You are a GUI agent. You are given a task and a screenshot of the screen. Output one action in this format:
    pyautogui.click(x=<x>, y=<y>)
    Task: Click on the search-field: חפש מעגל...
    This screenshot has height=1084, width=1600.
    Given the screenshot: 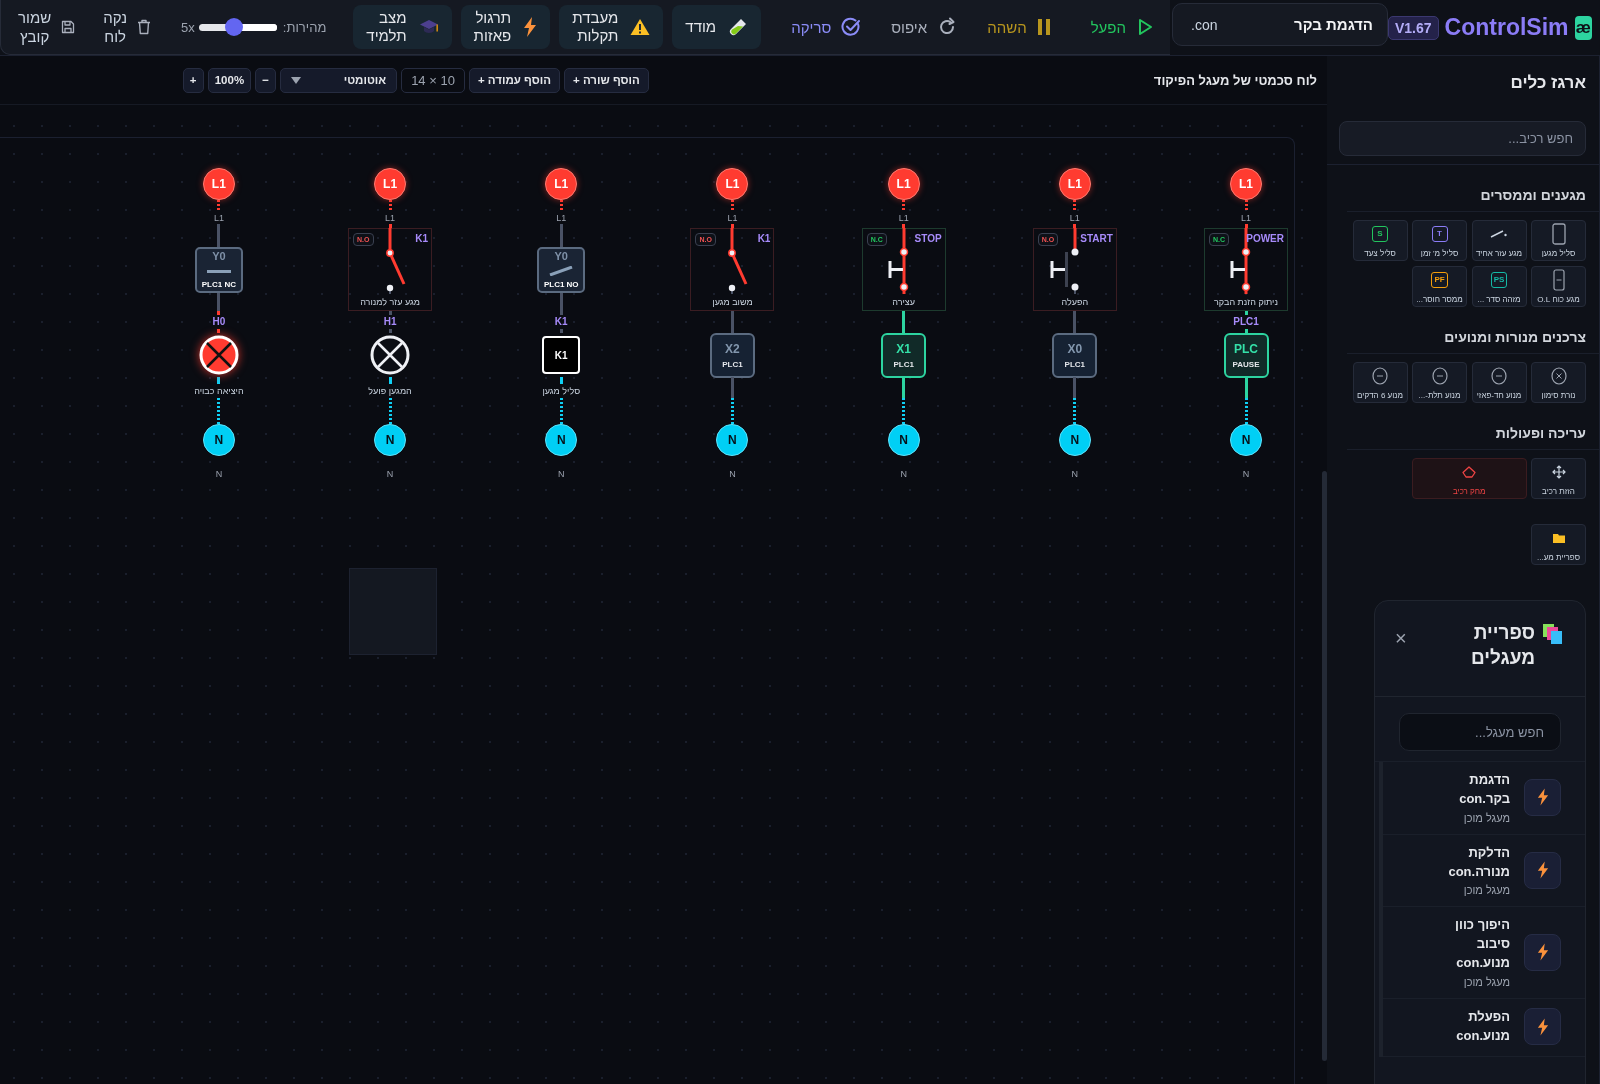 What is the action you would take?
    pyautogui.click(x=1480, y=732)
    